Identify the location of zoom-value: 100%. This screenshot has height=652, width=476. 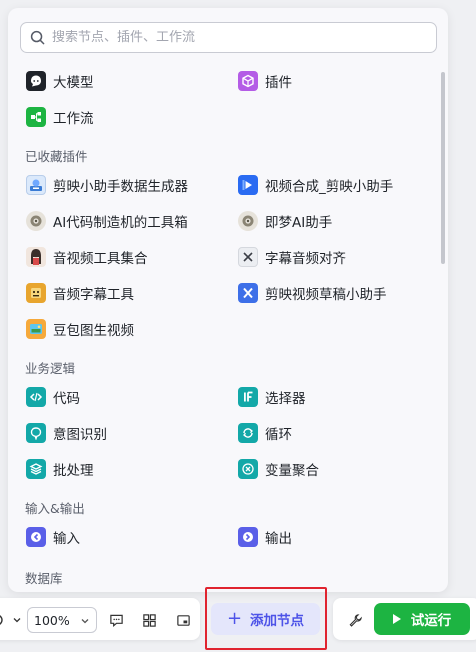
(52, 620).